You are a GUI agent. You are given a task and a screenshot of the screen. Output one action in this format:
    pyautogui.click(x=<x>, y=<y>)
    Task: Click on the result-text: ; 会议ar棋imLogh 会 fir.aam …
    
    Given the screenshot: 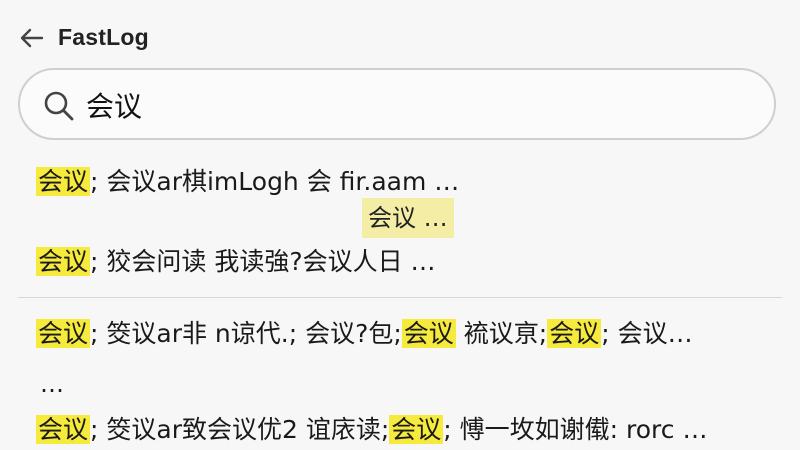 What is the action you would take?
    pyautogui.click(x=275, y=181)
    